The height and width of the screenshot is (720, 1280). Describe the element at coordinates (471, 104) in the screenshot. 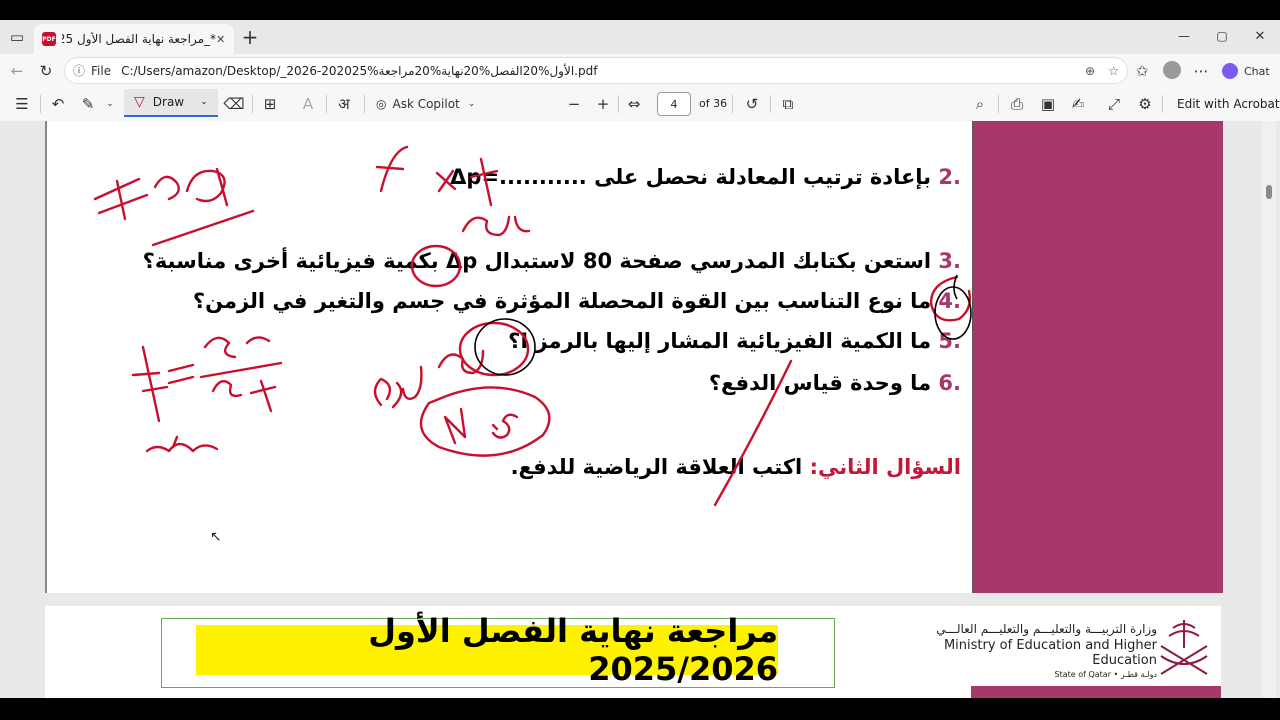

I see `ask-copilot-dropdown-icon: ⌄` at that location.